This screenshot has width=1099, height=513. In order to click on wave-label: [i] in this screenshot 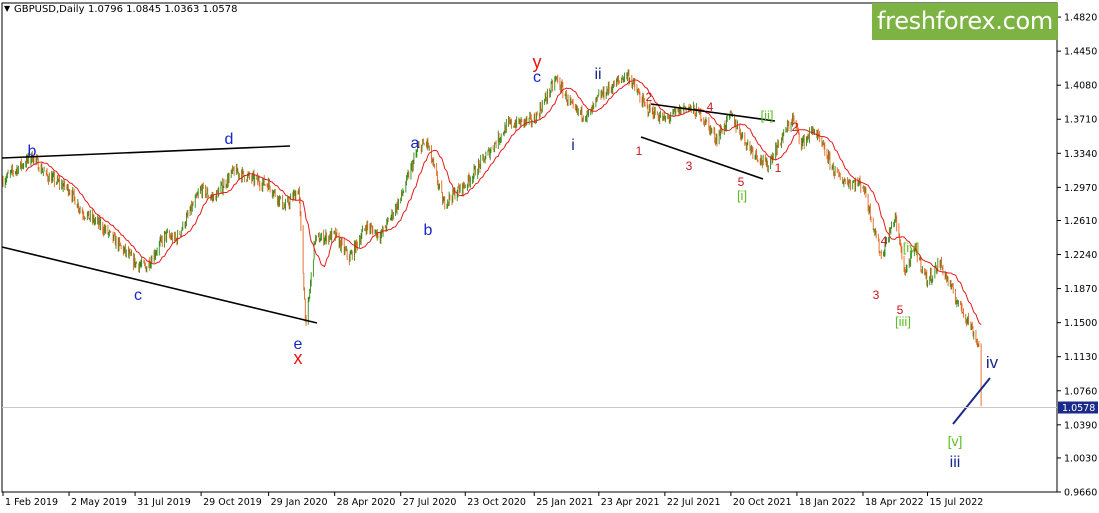, I will do `click(742, 195)`.